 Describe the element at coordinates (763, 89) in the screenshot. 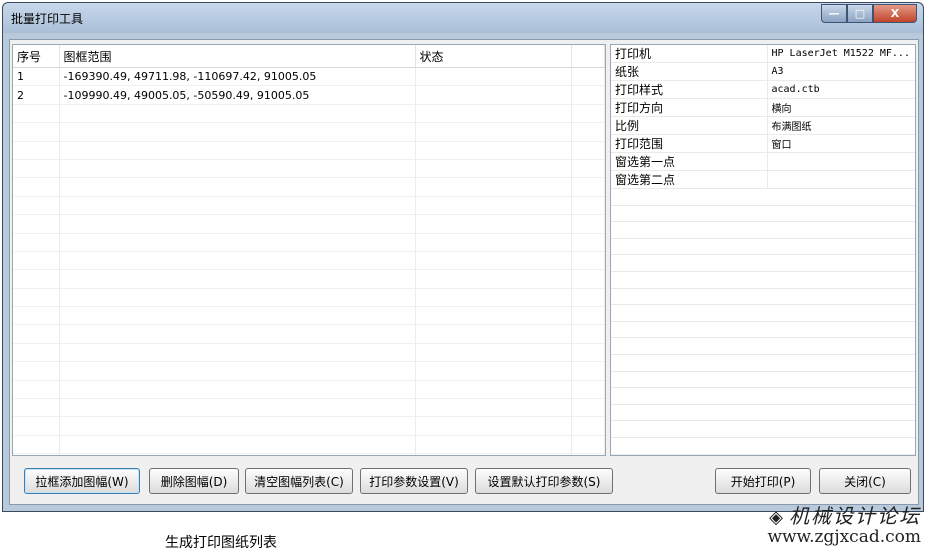

I see `property-row: 打印样式 acad.ctb` at that location.